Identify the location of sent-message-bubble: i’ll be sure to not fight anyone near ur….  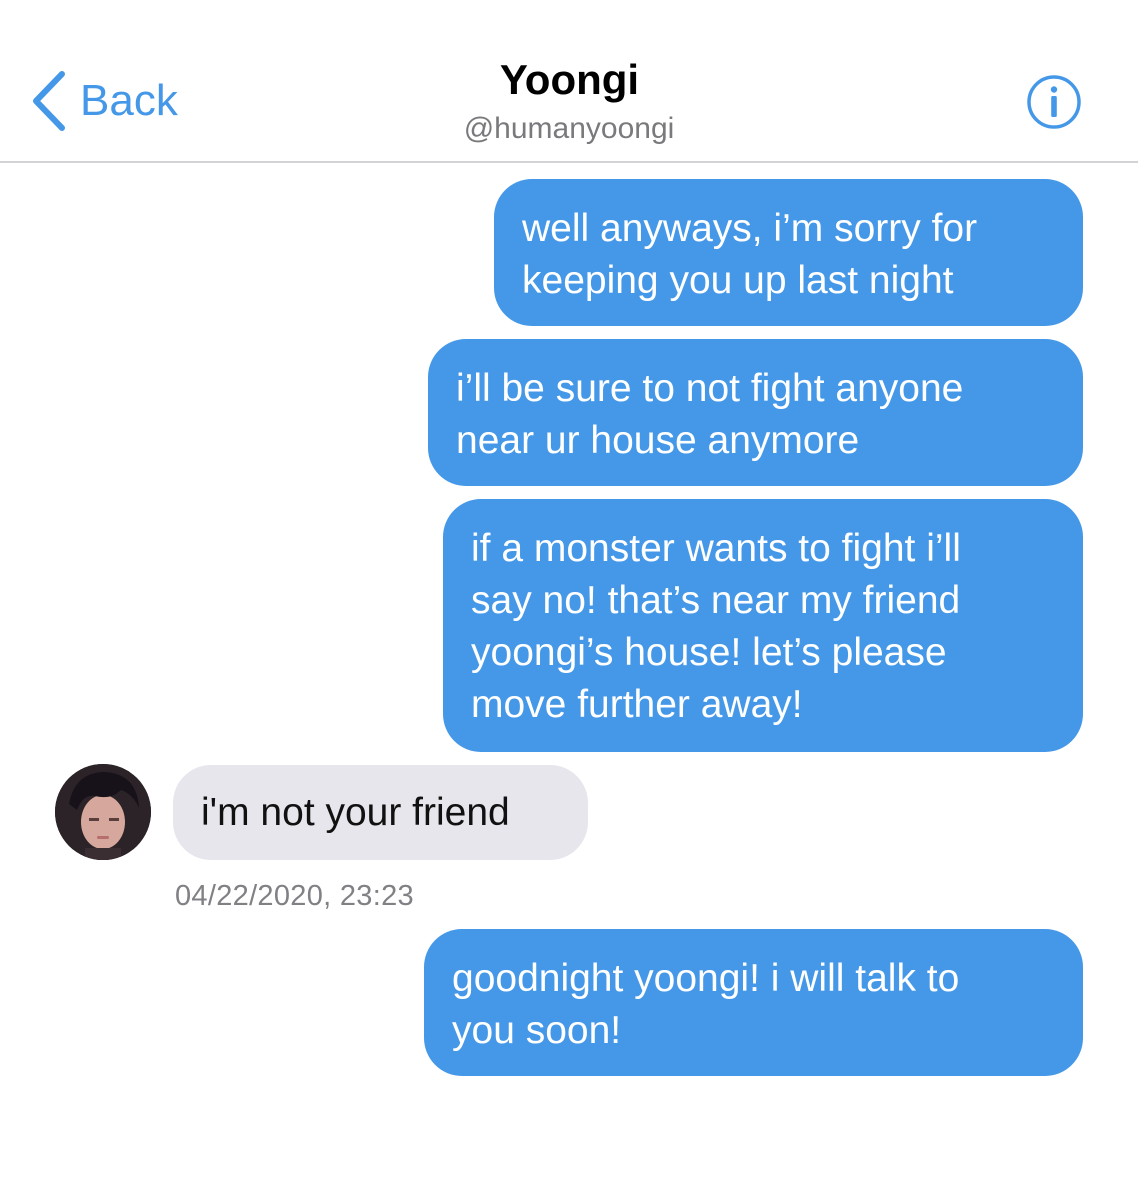
(755, 412).